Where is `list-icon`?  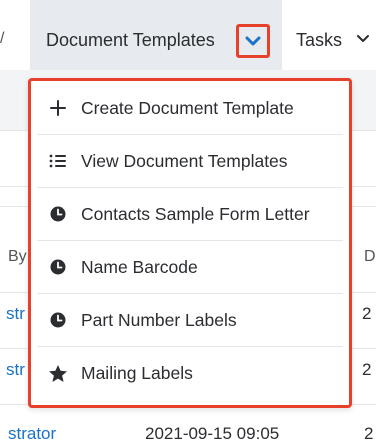
list-icon is located at coordinates (58, 161).